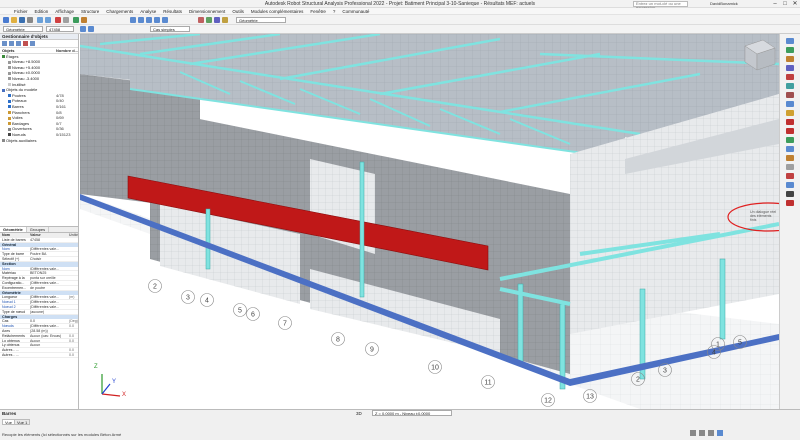 The height and width of the screenshot is (440, 800). I want to click on menu-item: Analyse, so click(148, 11).